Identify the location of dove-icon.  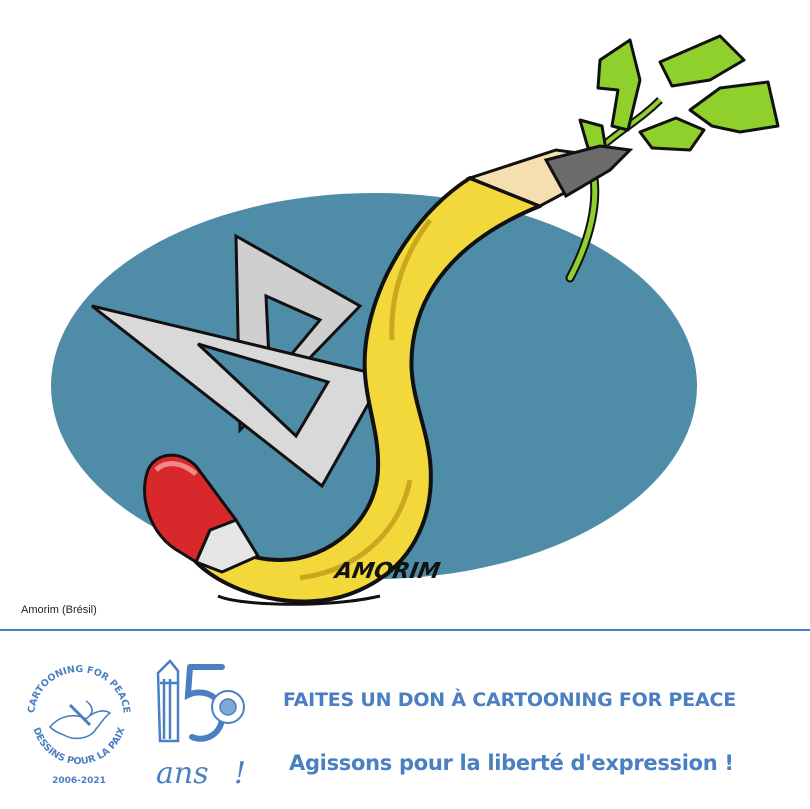
(80, 720).